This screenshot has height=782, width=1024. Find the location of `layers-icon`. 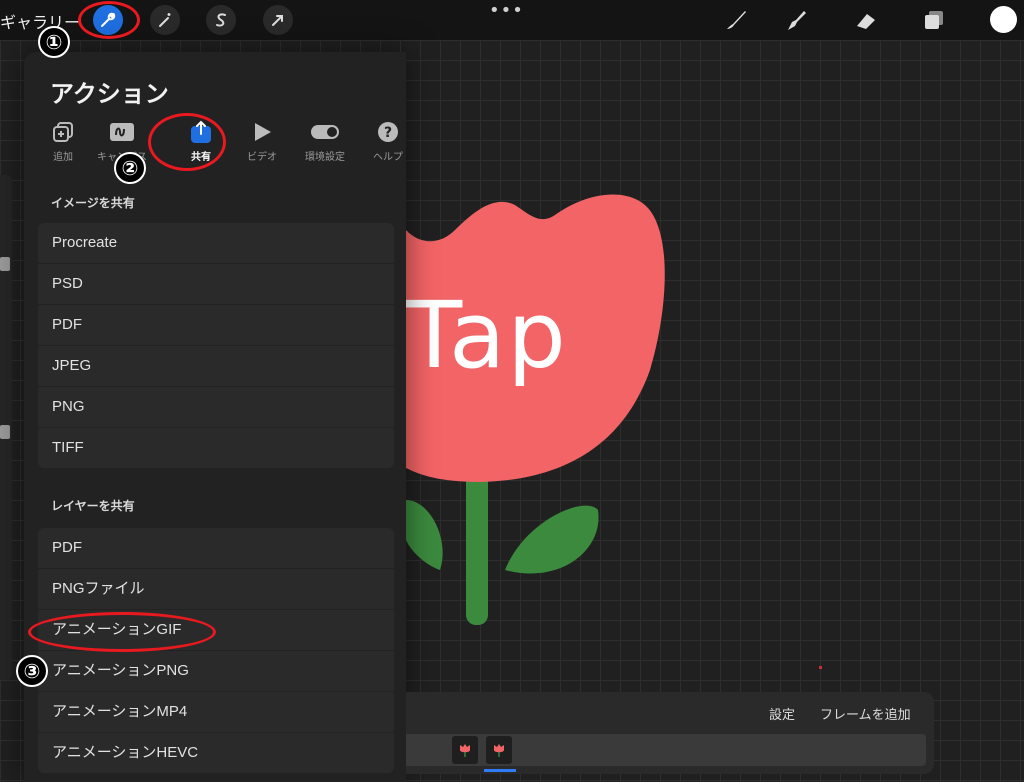

layers-icon is located at coordinates (934, 20).